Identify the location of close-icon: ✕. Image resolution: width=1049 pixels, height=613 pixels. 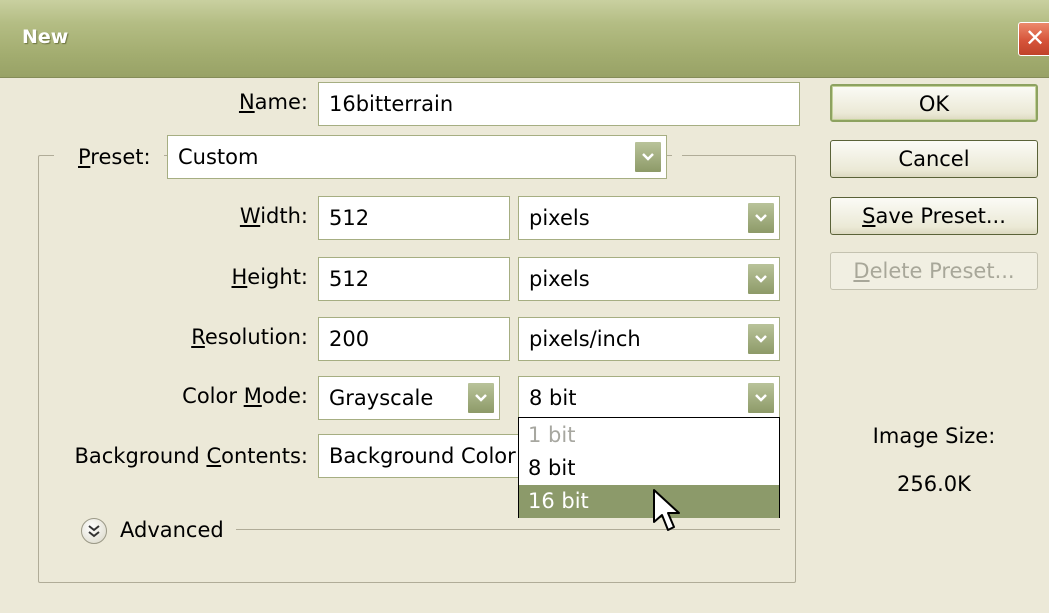
(1035, 38).